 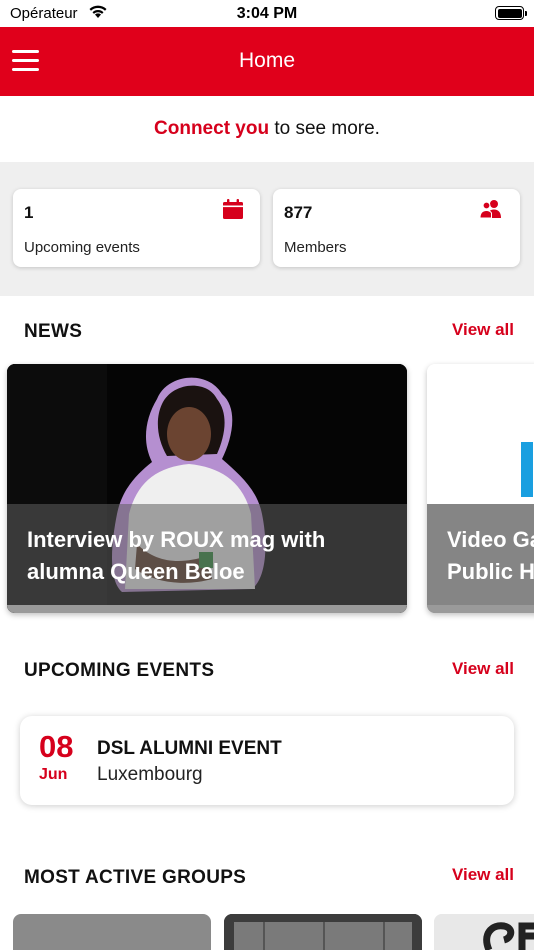 What do you see at coordinates (211, 128) in the screenshot?
I see `connect-link: Connect you` at bounding box center [211, 128].